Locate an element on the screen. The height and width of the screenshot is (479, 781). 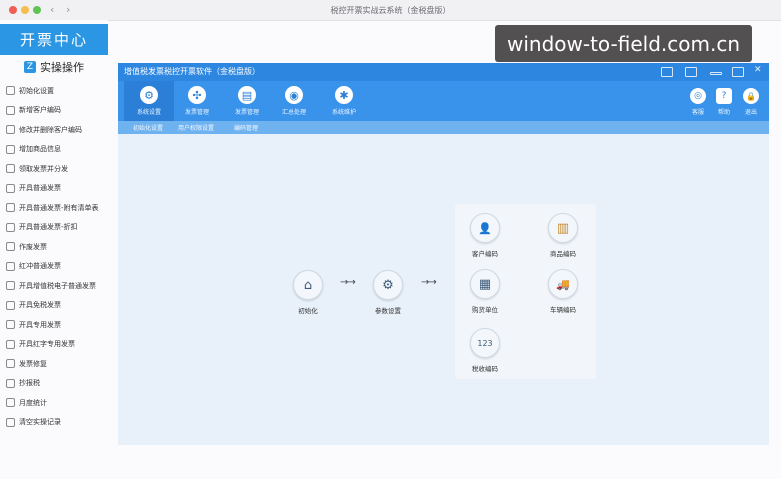
subnav-init-settings: 初始化设置 is located at coordinates (148, 127).